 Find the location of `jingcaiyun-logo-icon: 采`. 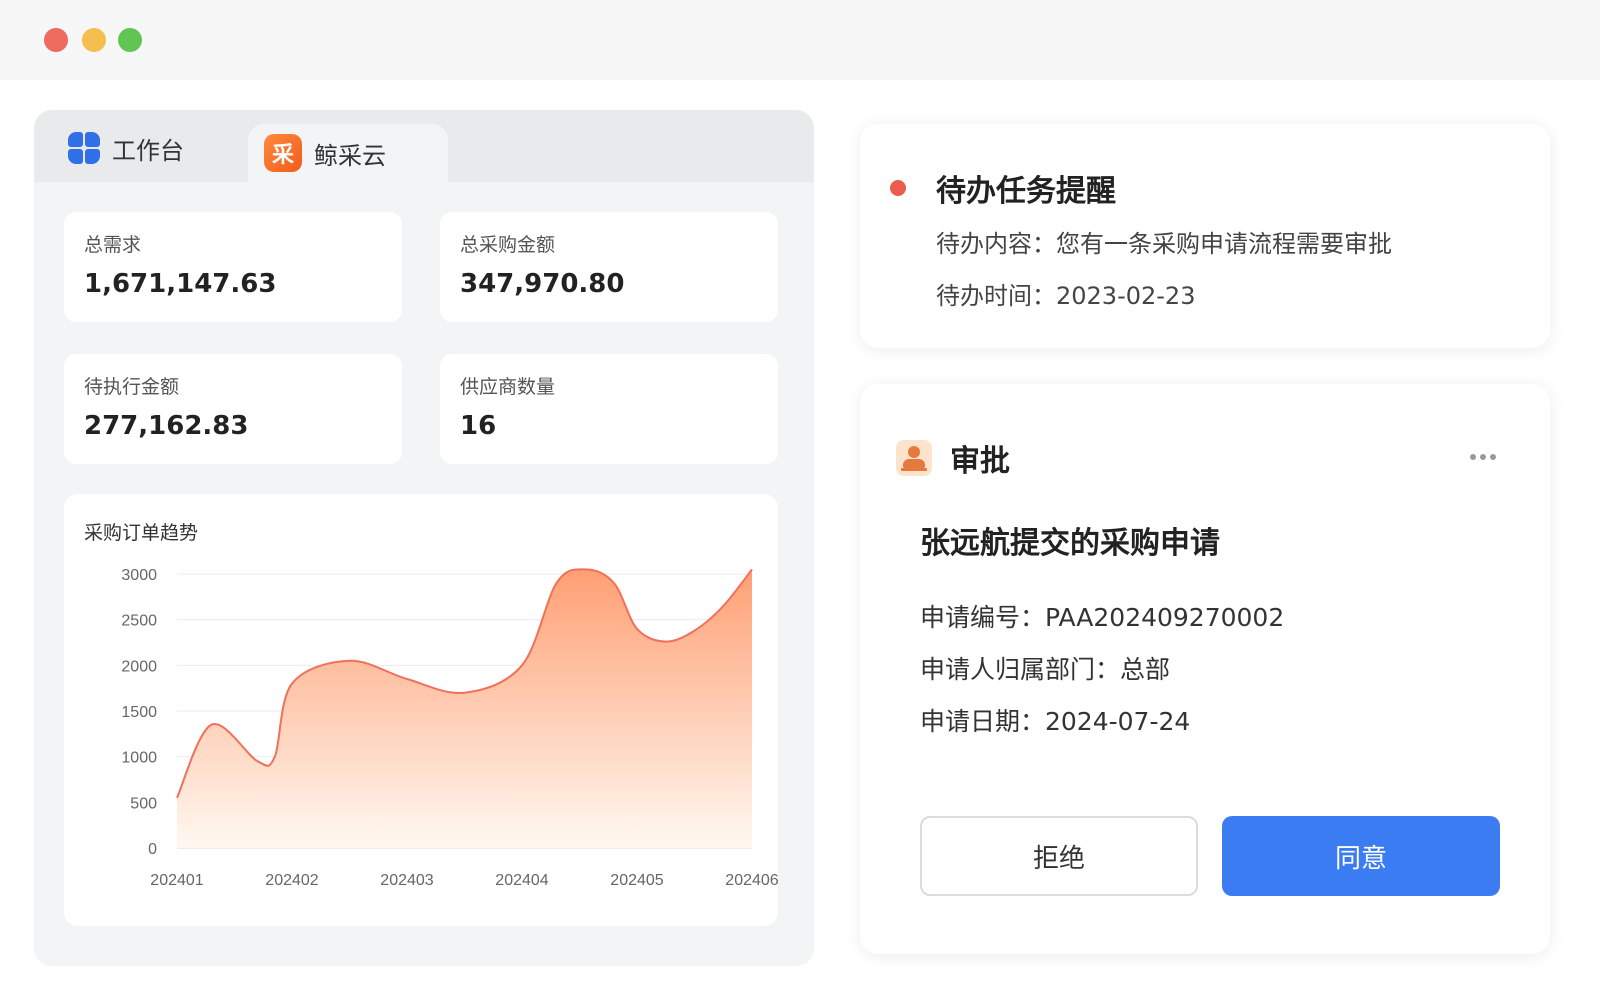

jingcaiyun-logo-icon: 采 is located at coordinates (283, 153).